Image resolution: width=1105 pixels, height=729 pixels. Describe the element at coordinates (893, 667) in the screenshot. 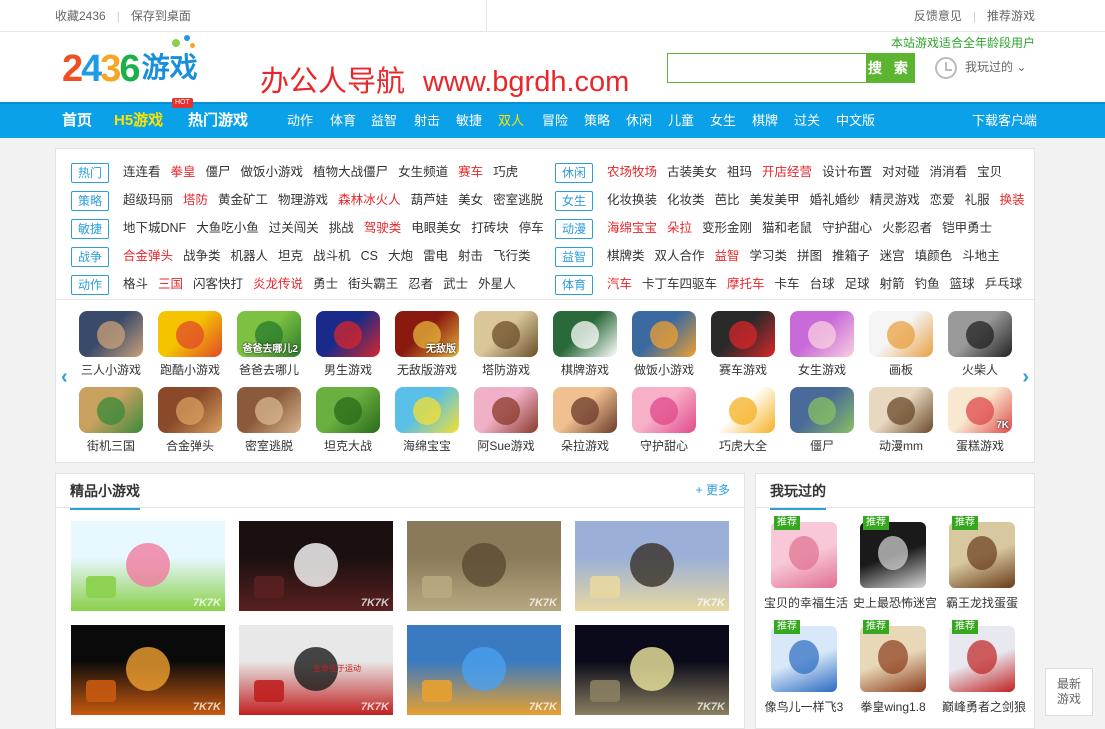

I see `played-game-item: 推荐 拳皇wing1.8` at that location.